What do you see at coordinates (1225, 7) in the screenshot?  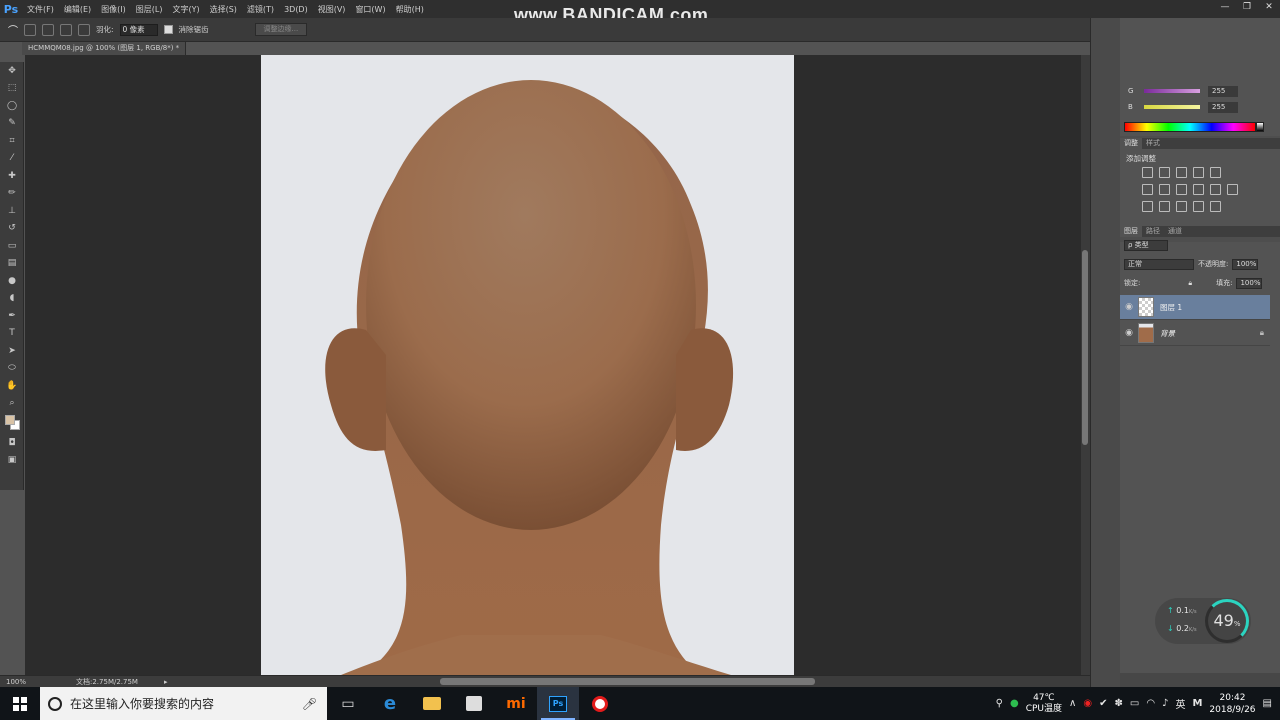 I see `minimize-button: —` at bounding box center [1225, 7].